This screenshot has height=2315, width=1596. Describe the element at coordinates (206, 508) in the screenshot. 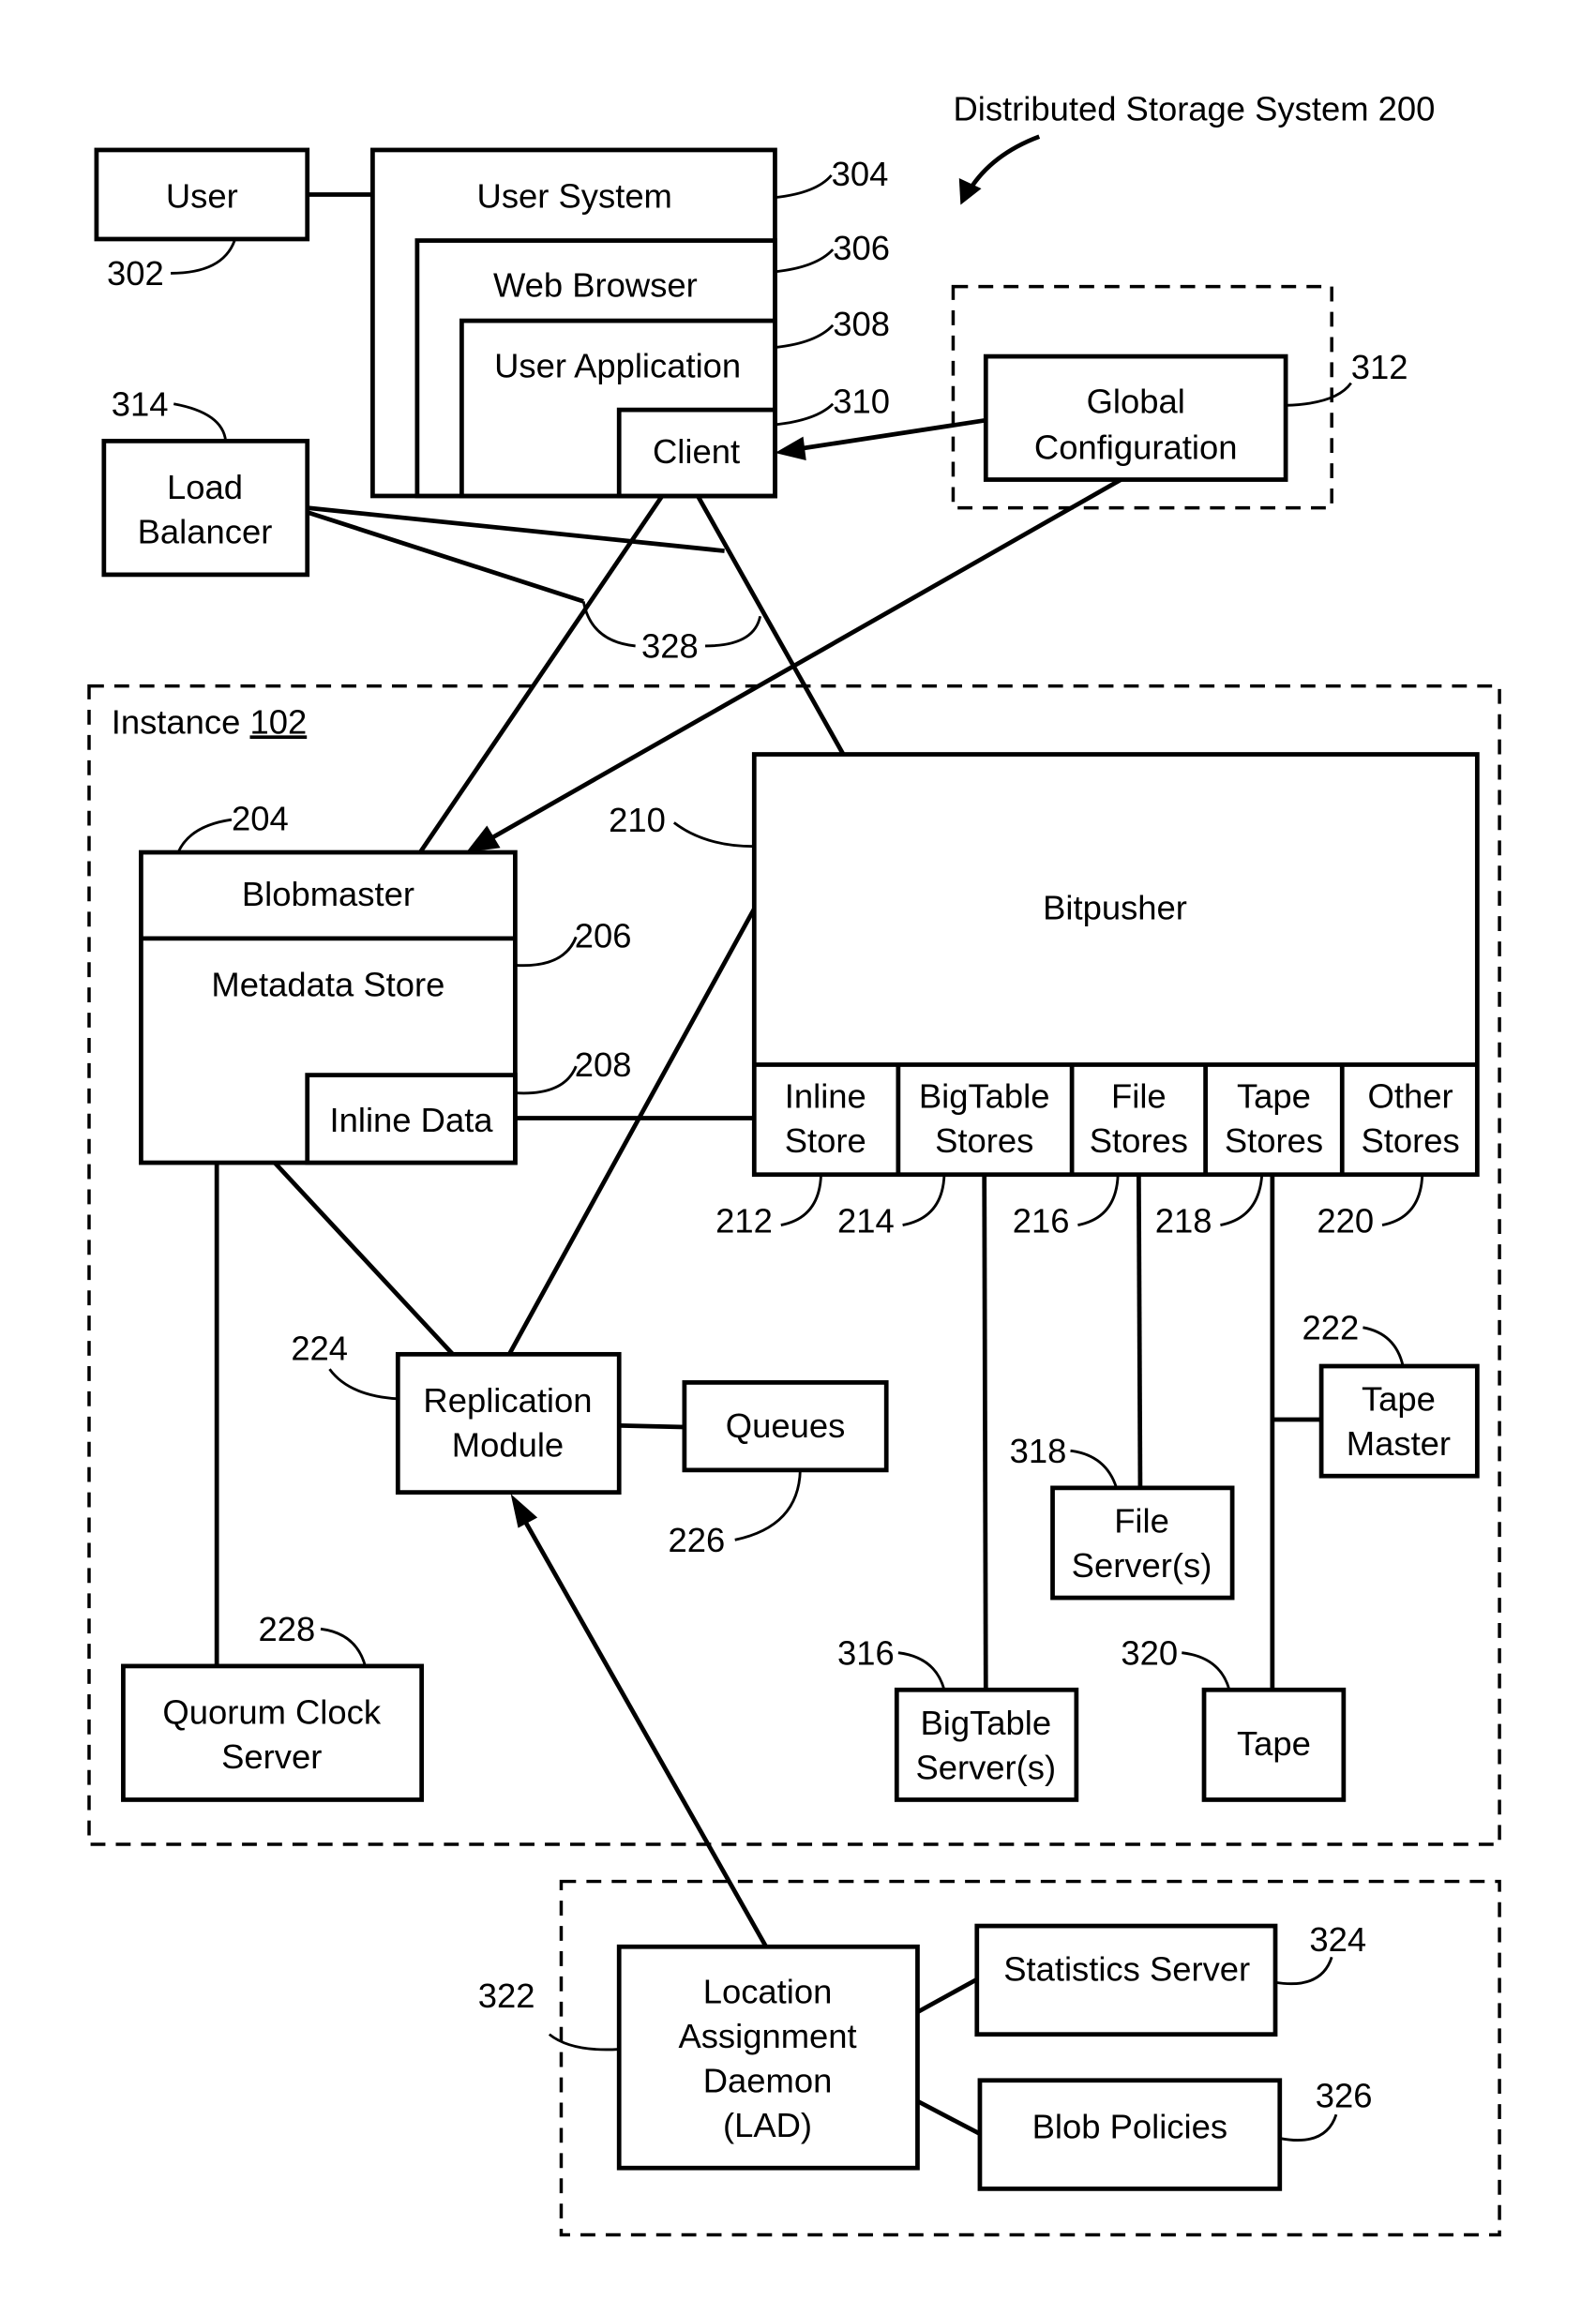

I see `load-balancer-box: Load Balancer` at that location.